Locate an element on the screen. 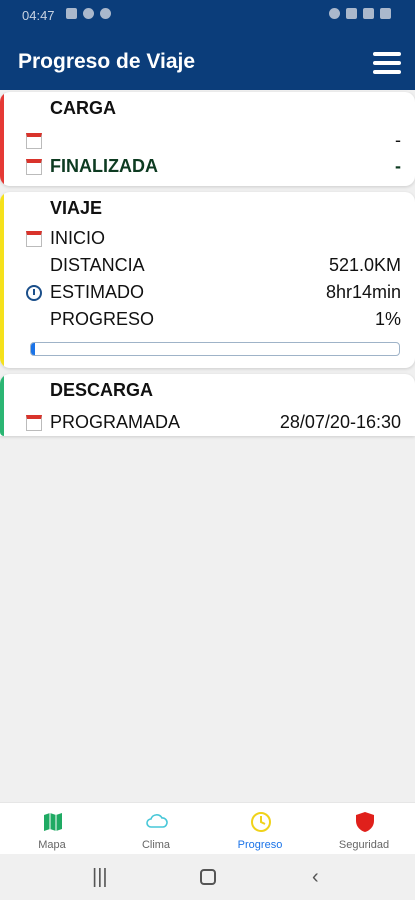 Image resolution: width=415 pixels, height=900 pixels. tab-mapa: Mapa is located at coordinates (52, 829).